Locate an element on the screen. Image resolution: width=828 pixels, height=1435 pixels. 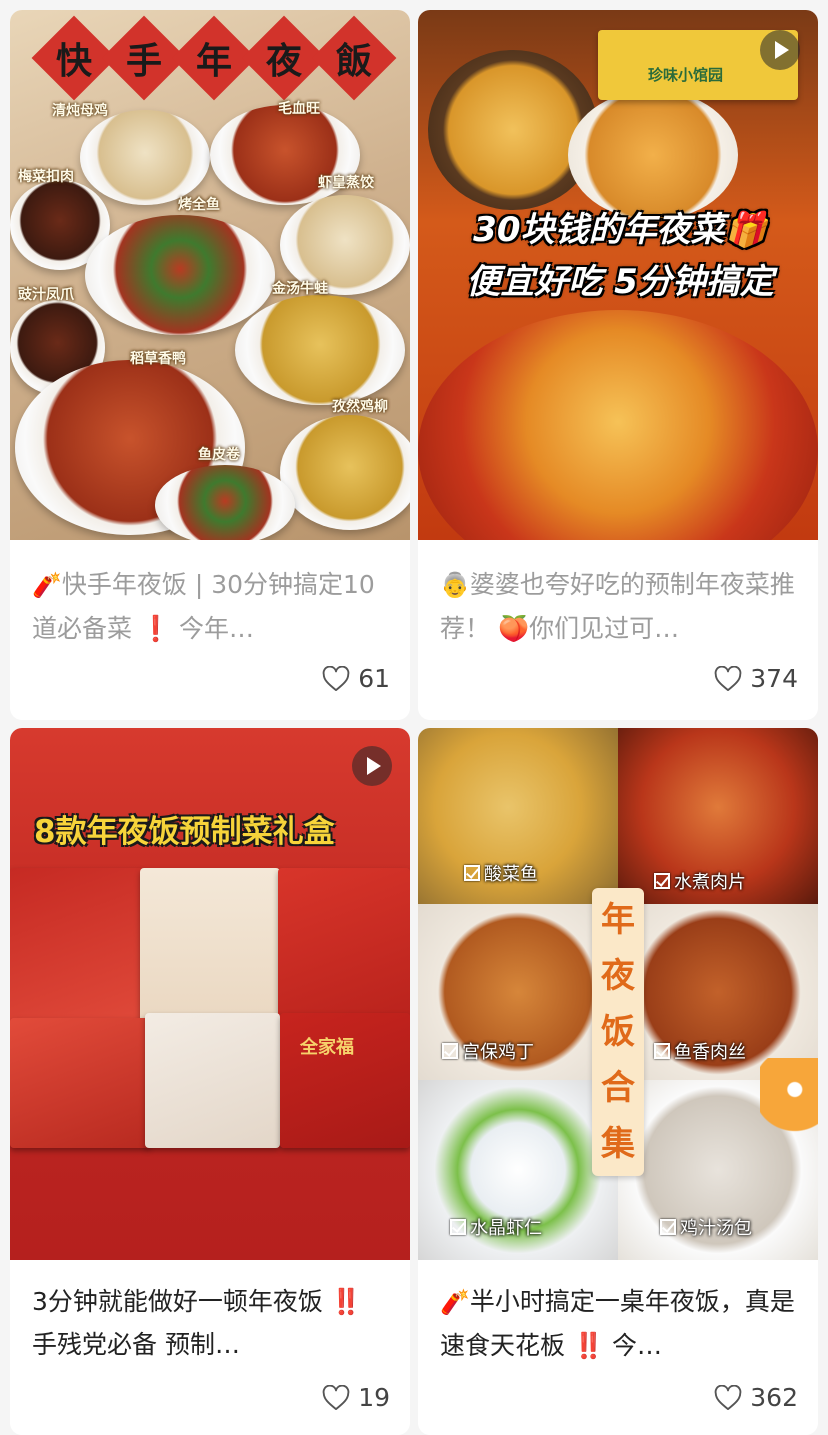
like-count: 362 is located at coordinates (774, 1397).